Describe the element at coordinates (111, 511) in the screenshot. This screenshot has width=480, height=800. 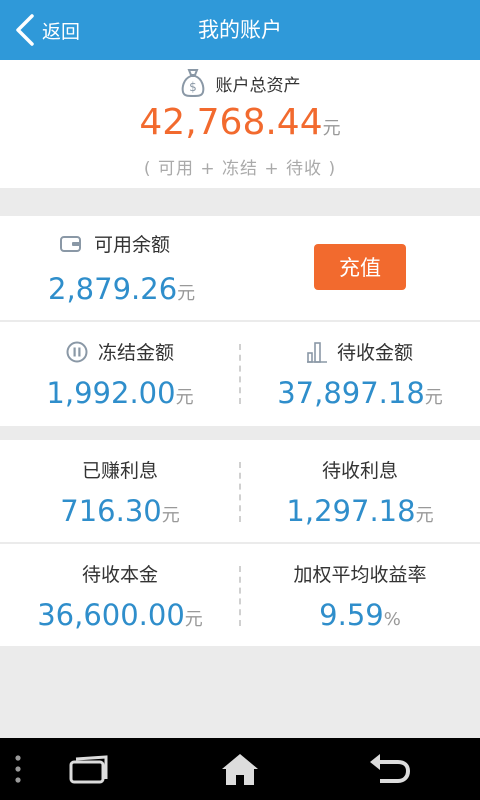
I see `earned-interest-value: 716.30` at that location.